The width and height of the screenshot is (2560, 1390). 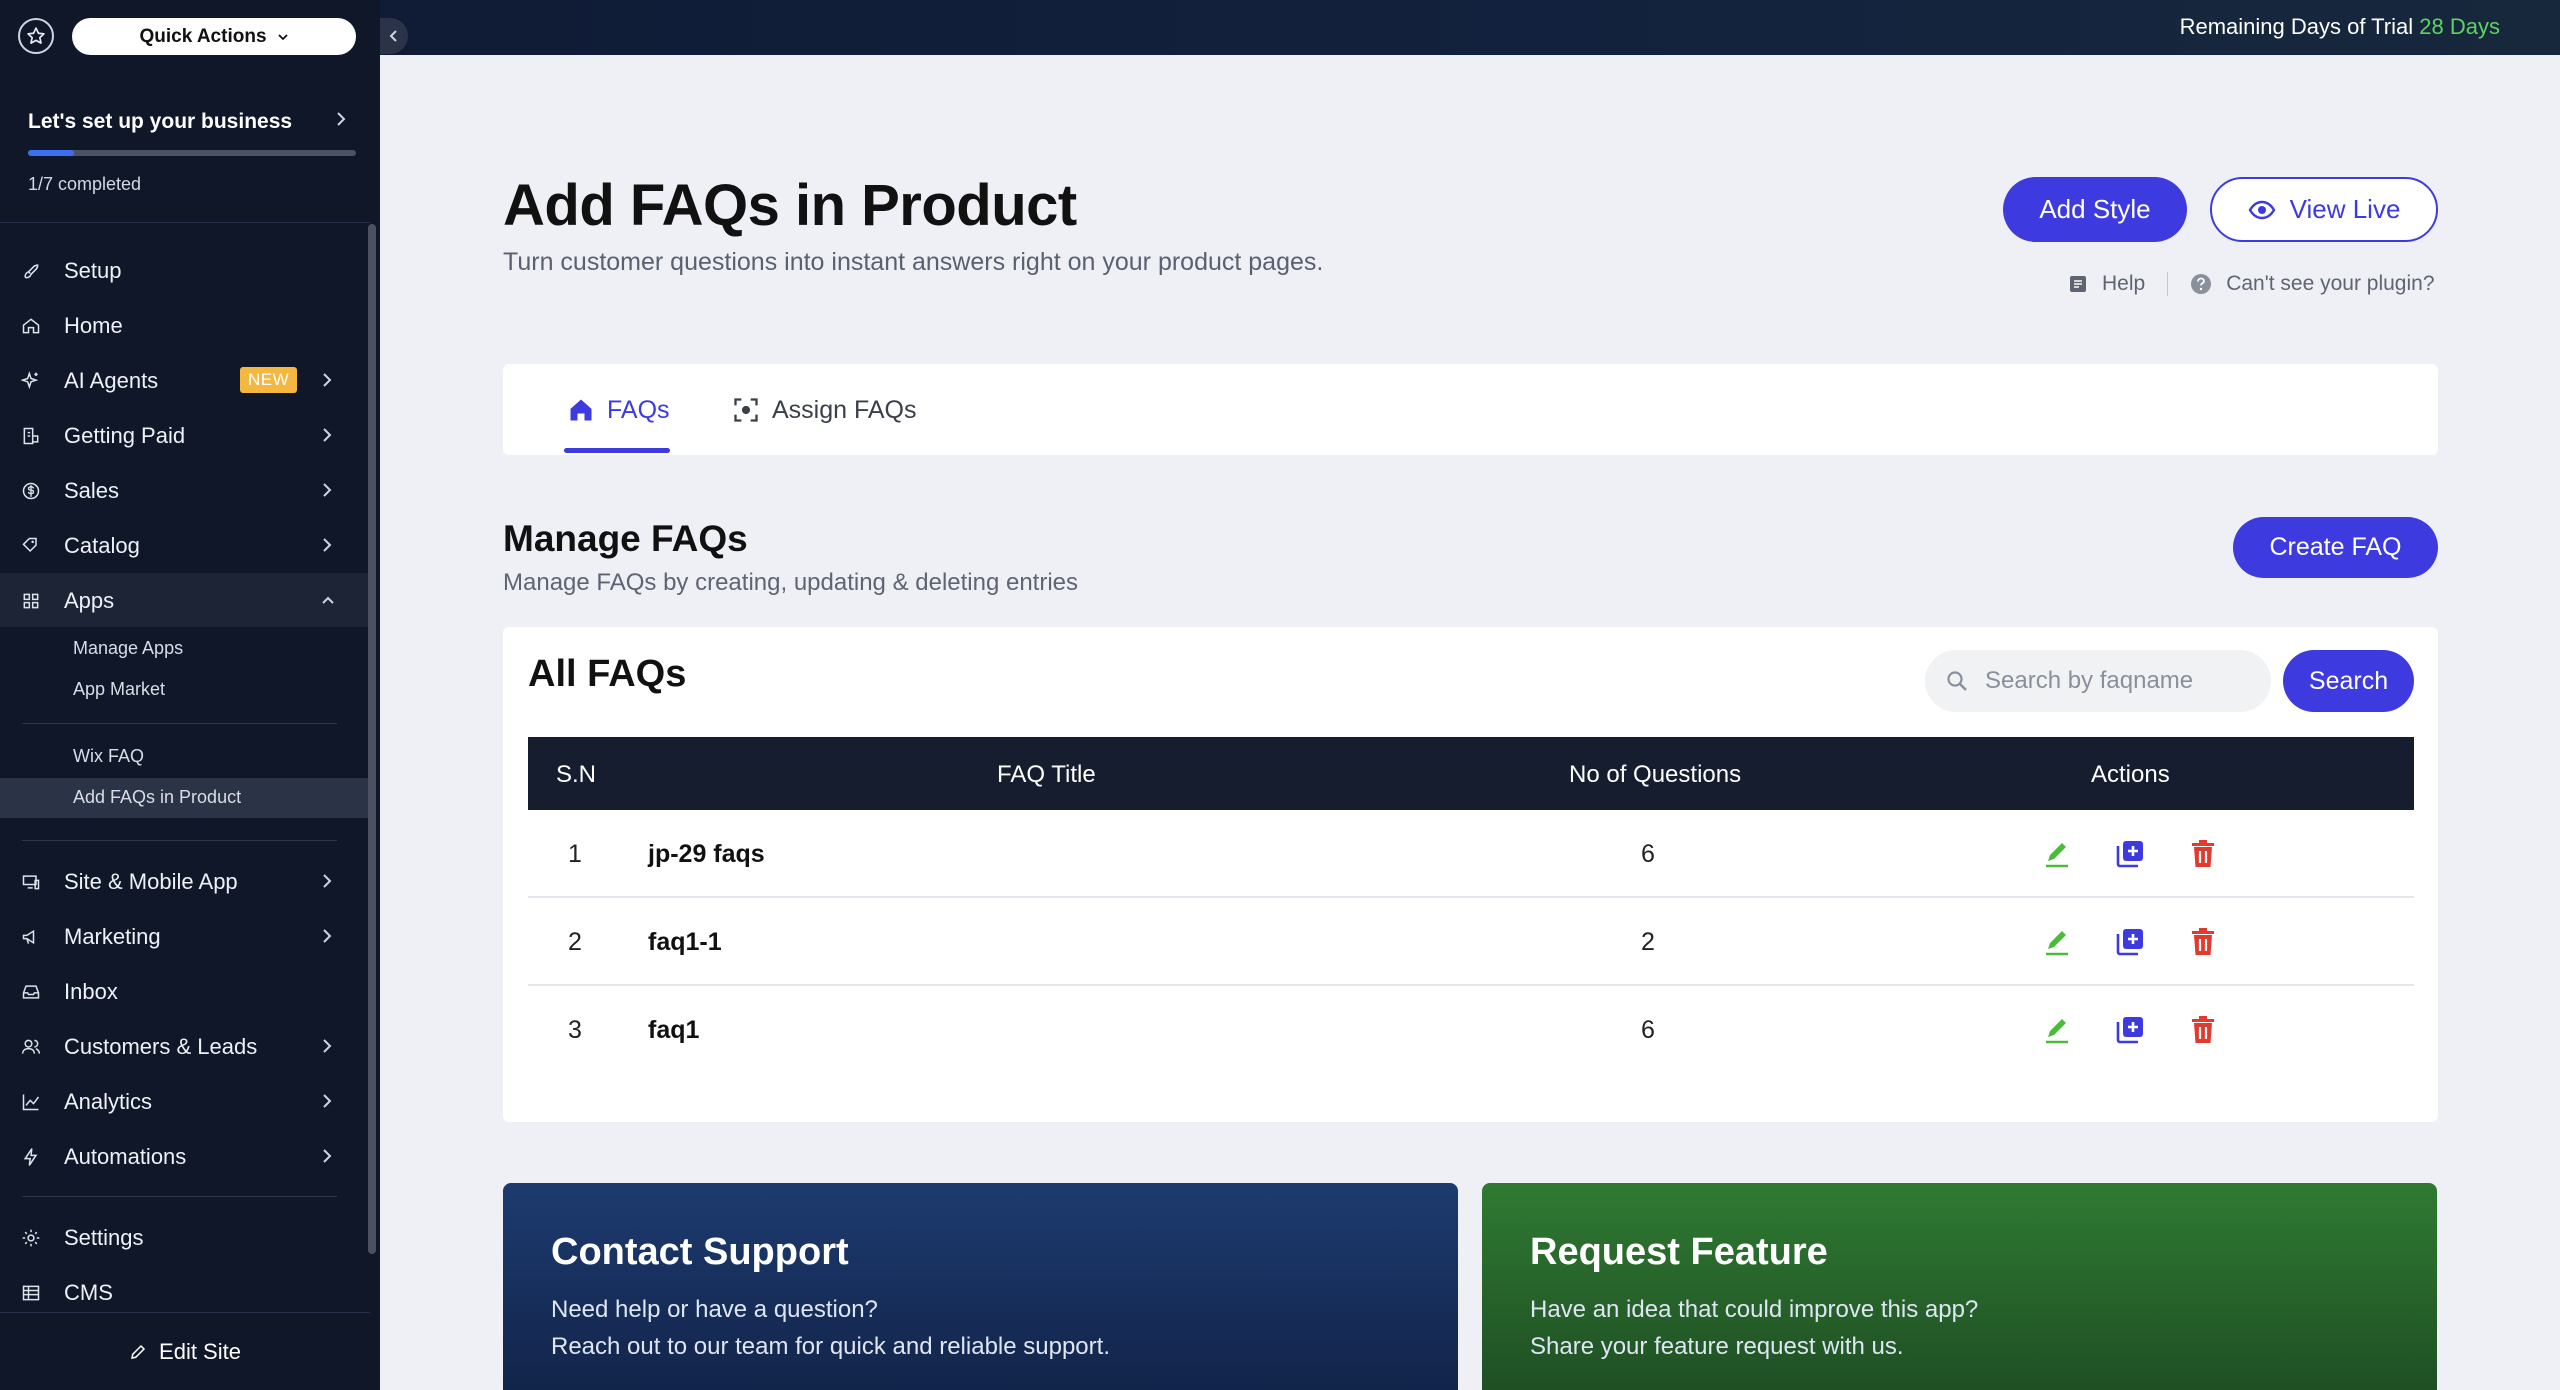 I want to click on create-faq-button: Create FAQ, so click(x=2335, y=547).